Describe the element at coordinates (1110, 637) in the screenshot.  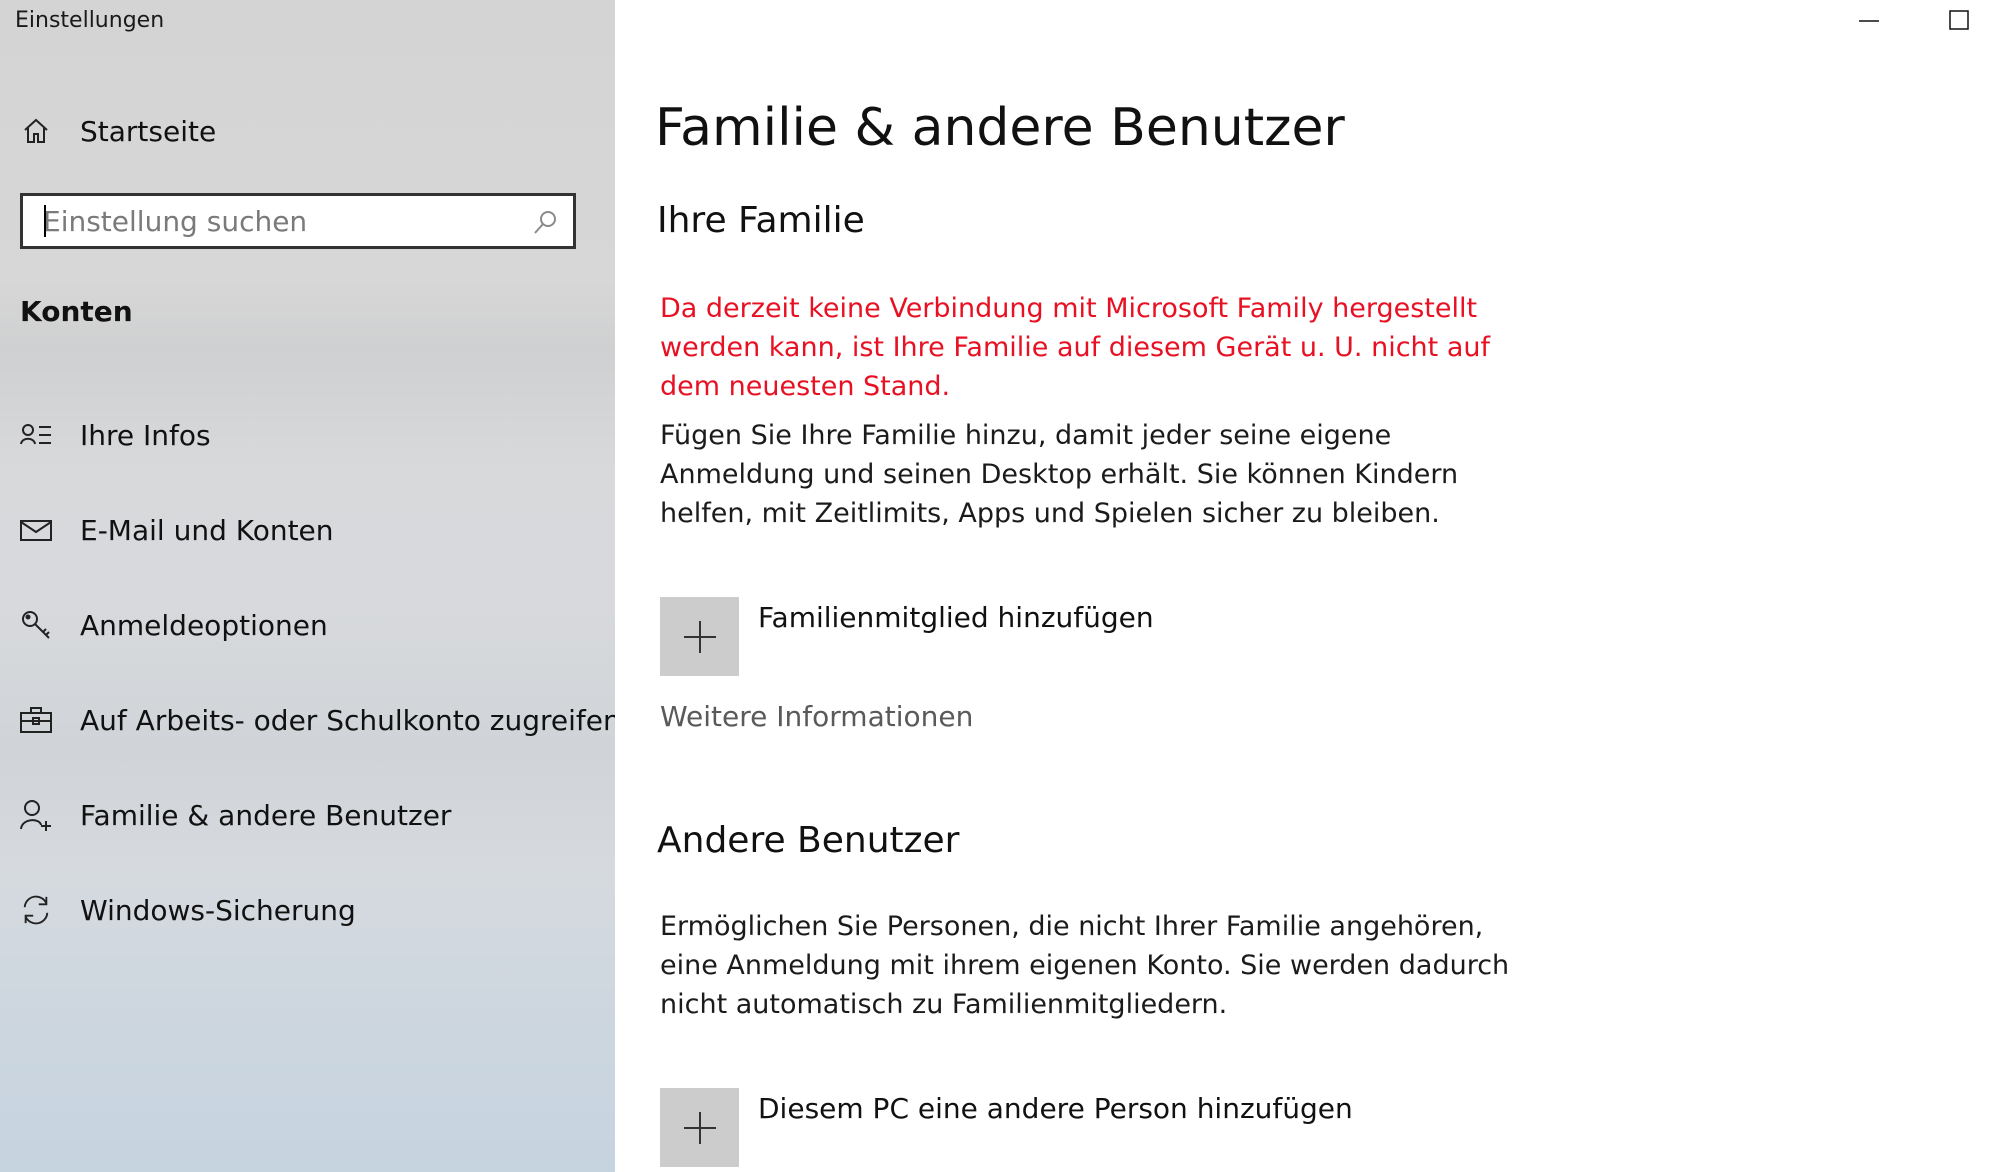
I see `add-family-member-button: Familienmitglied hinzufügen` at that location.